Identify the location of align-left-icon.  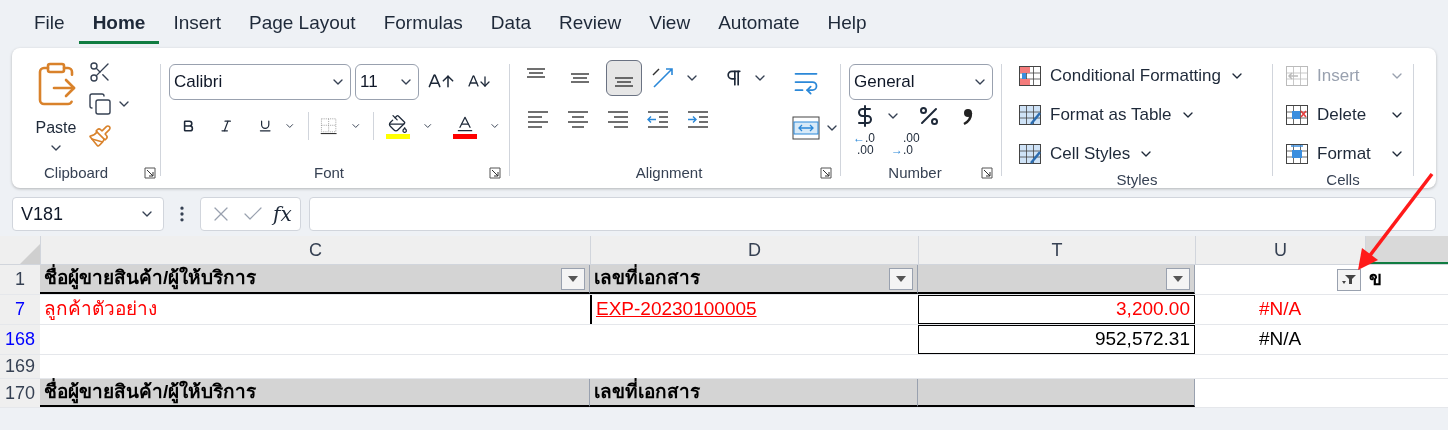
(538, 119).